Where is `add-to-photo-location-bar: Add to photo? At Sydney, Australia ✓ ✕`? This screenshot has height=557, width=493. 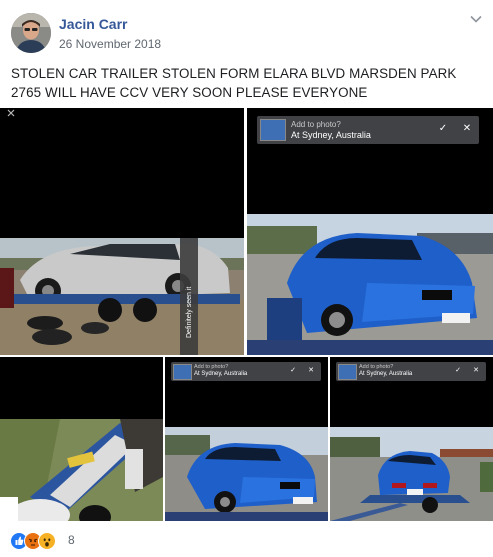
add-to-photo-location-bar: Add to photo? At Sydney, Australia ✓ ✕ is located at coordinates (368, 130).